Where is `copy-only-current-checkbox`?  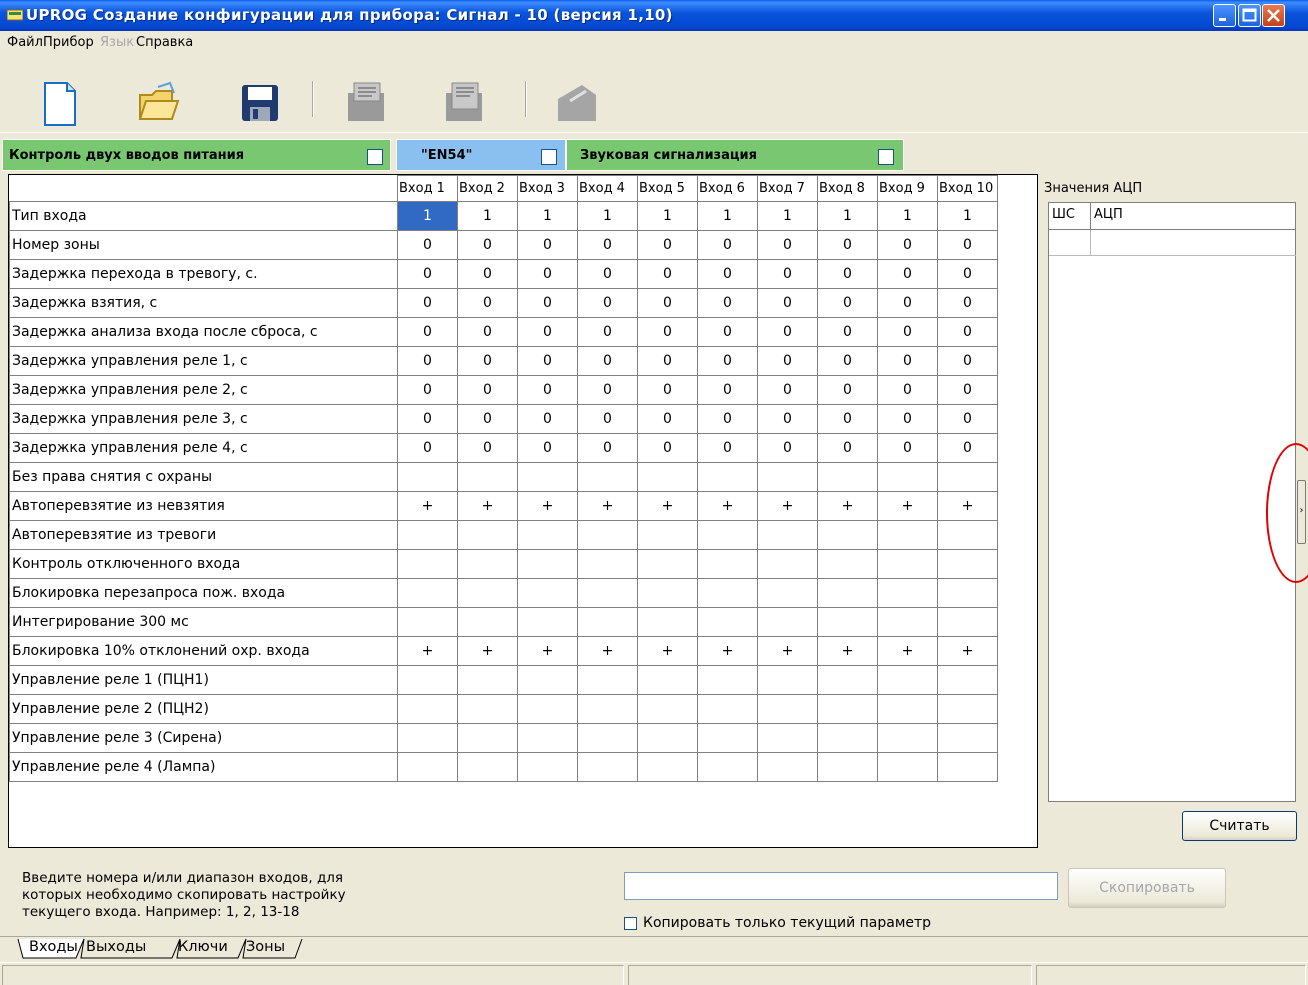
copy-only-current-checkbox is located at coordinates (630, 923).